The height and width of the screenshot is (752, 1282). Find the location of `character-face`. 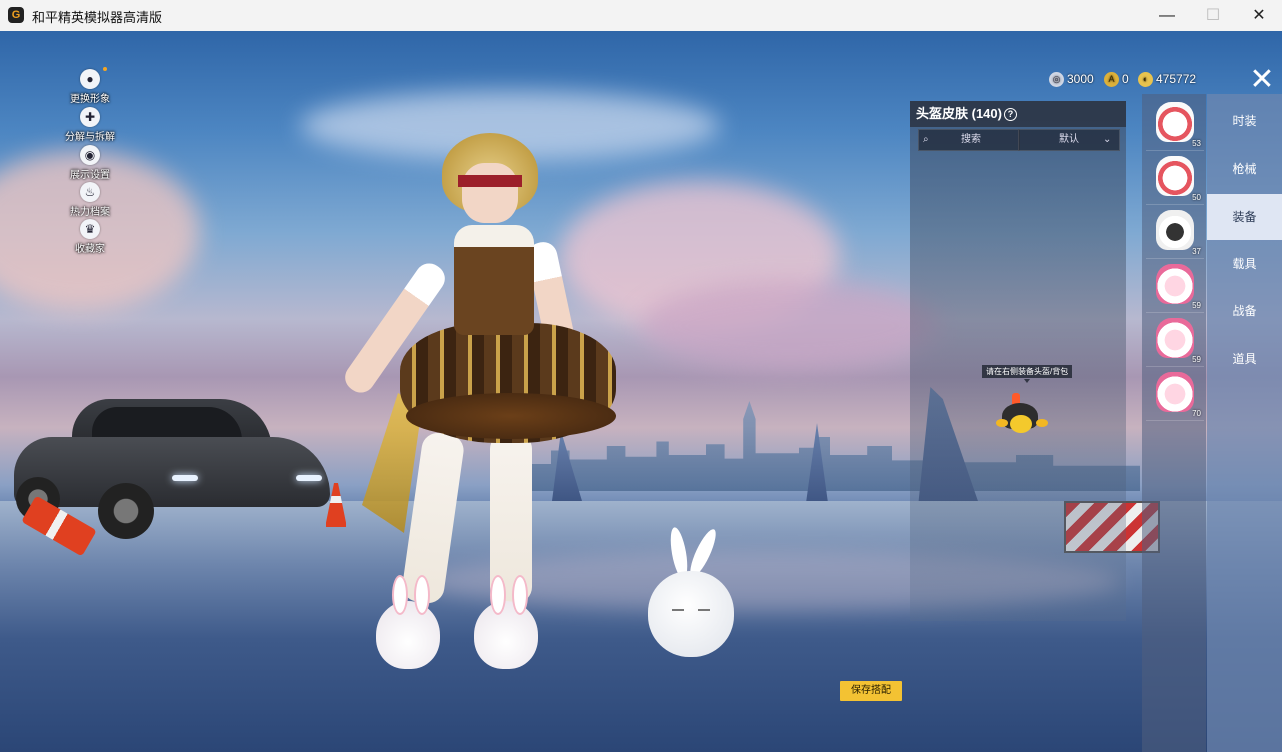

character-face is located at coordinates (490, 193).